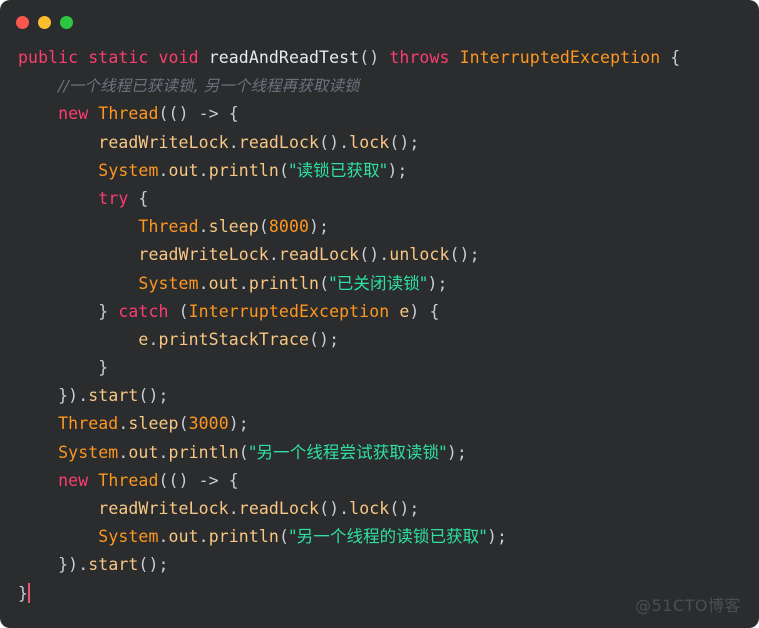 This screenshot has height=628, width=759. I want to click on close-button-icon, so click(22, 22).